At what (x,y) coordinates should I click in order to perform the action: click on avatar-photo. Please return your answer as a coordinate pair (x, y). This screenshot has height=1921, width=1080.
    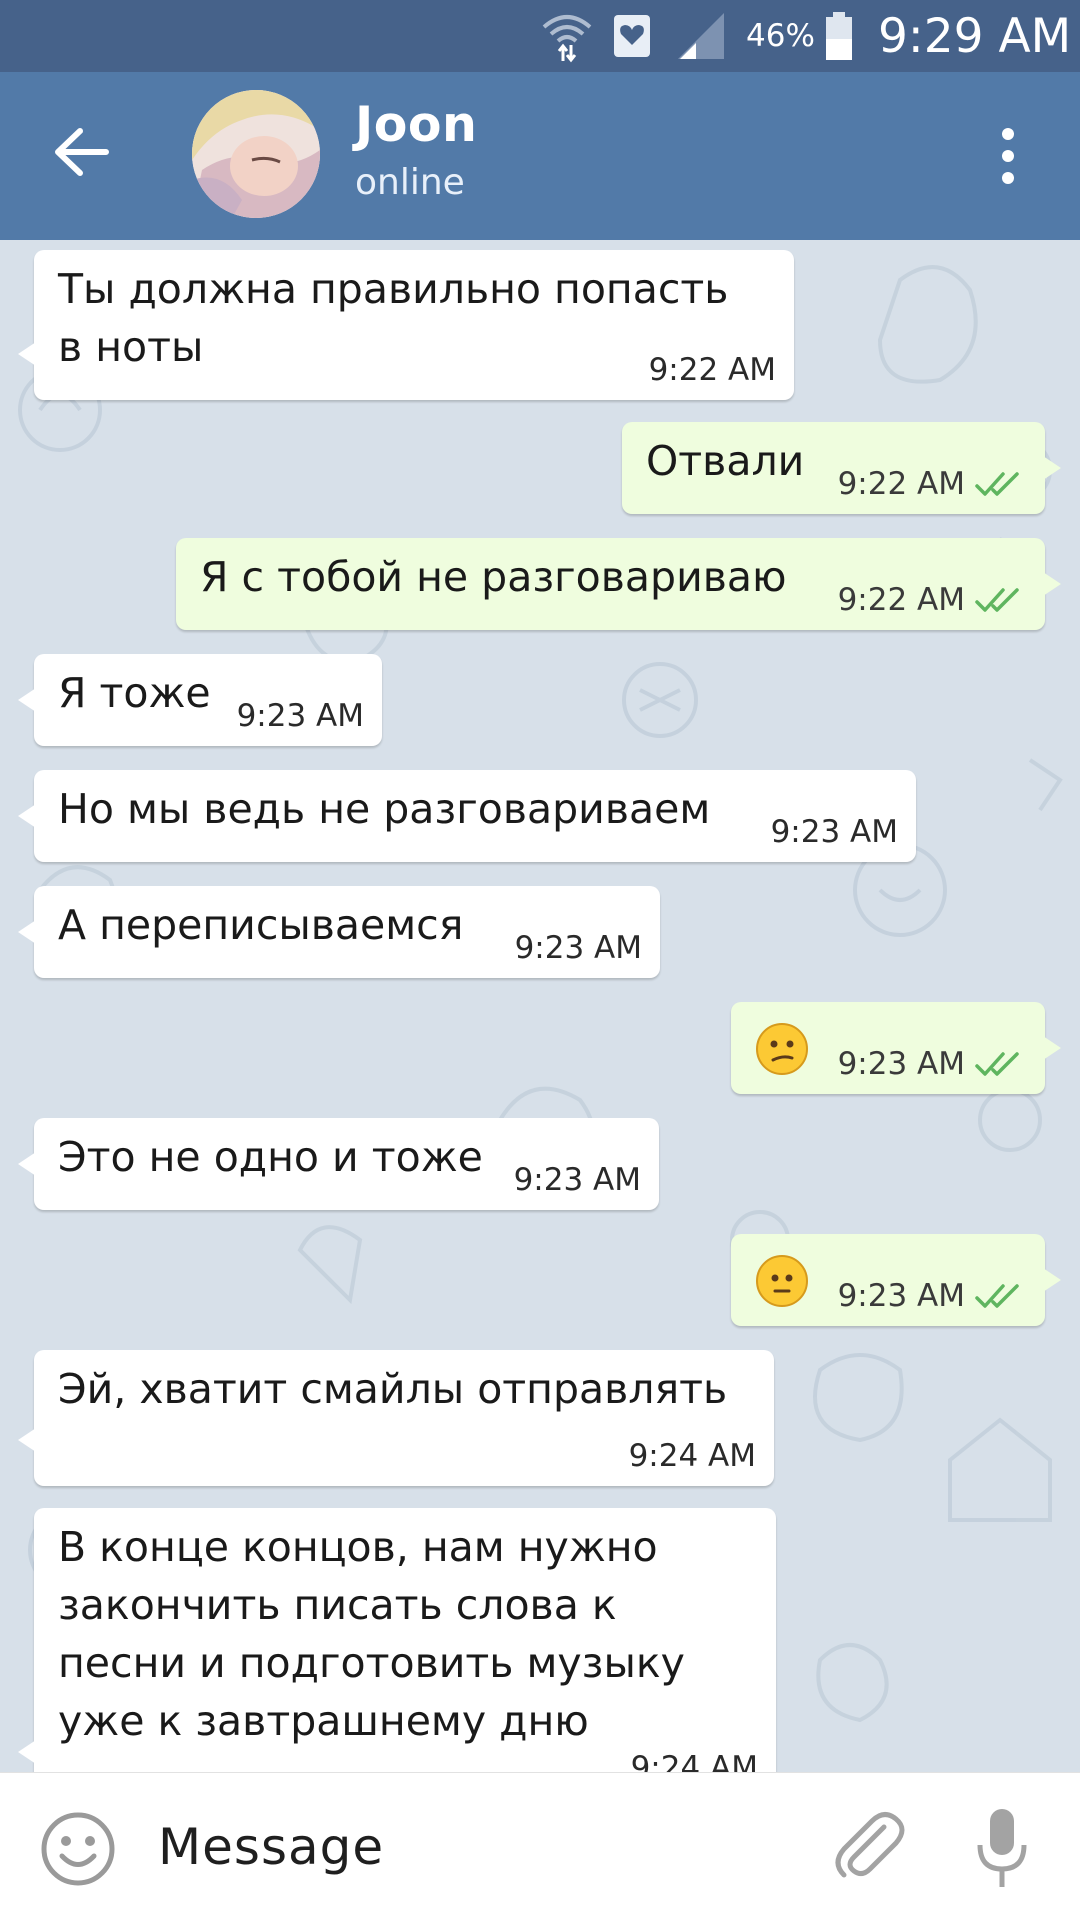
    Looking at the image, I should click on (256, 154).